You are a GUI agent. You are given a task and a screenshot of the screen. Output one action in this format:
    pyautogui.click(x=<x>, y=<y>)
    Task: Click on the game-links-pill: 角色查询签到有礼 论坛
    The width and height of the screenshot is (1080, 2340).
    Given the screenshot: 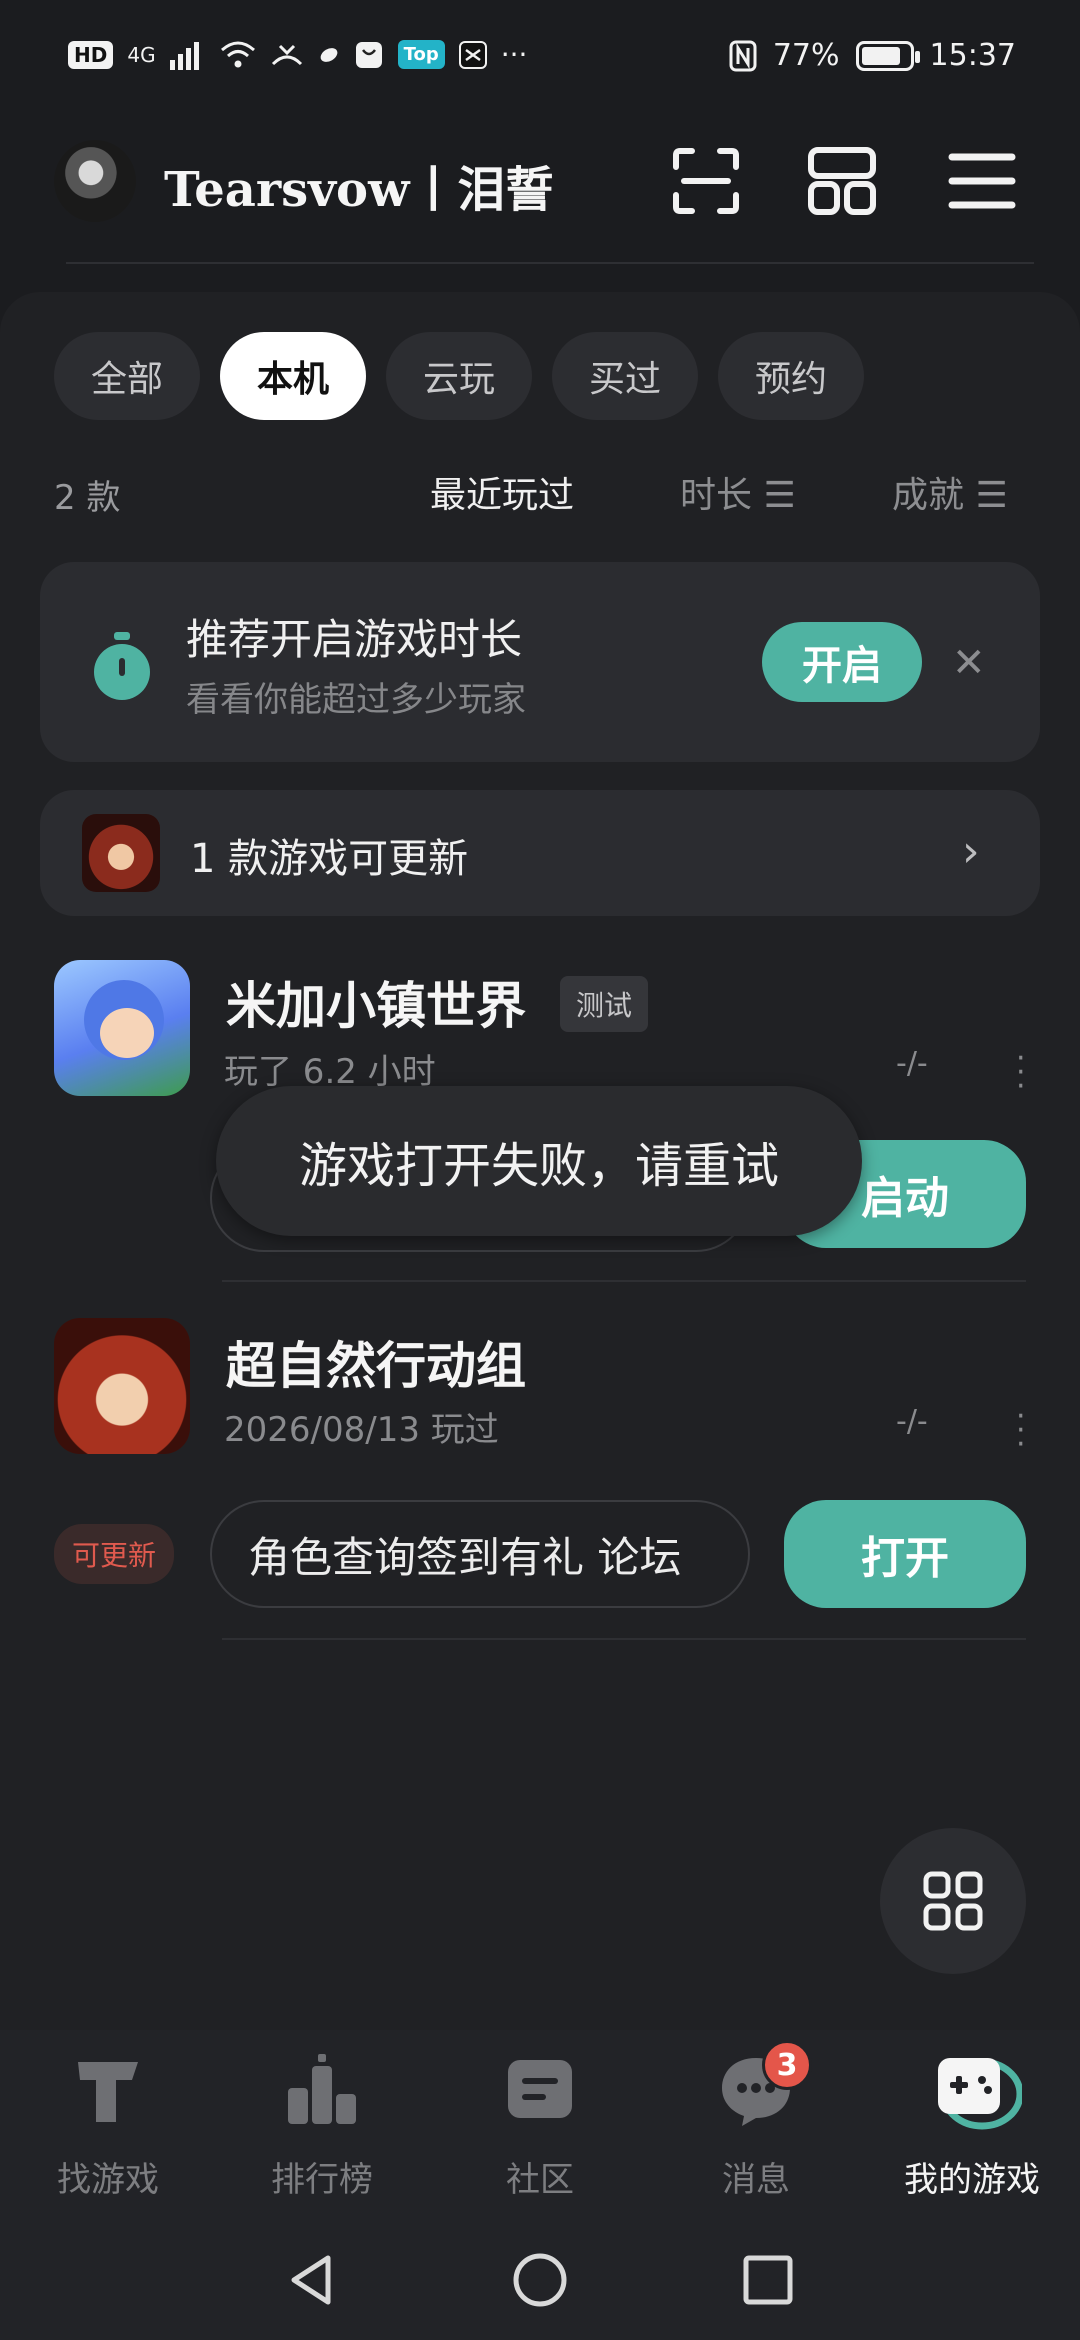 What is the action you would take?
    pyautogui.click(x=480, y=1554)
    